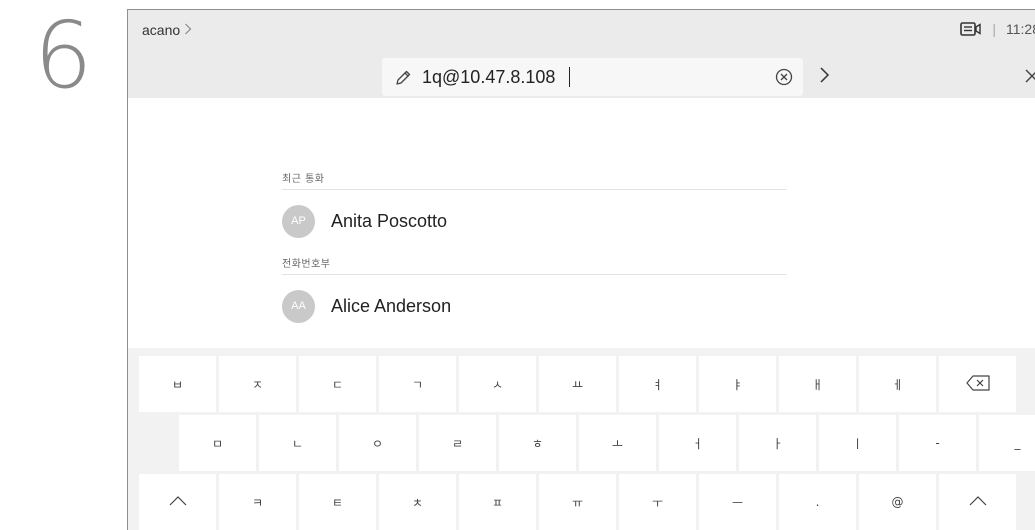  What do you see at coordinates (569, 77) in the screenshot?
I see `text-cursor` at bounding box center [569, 77].